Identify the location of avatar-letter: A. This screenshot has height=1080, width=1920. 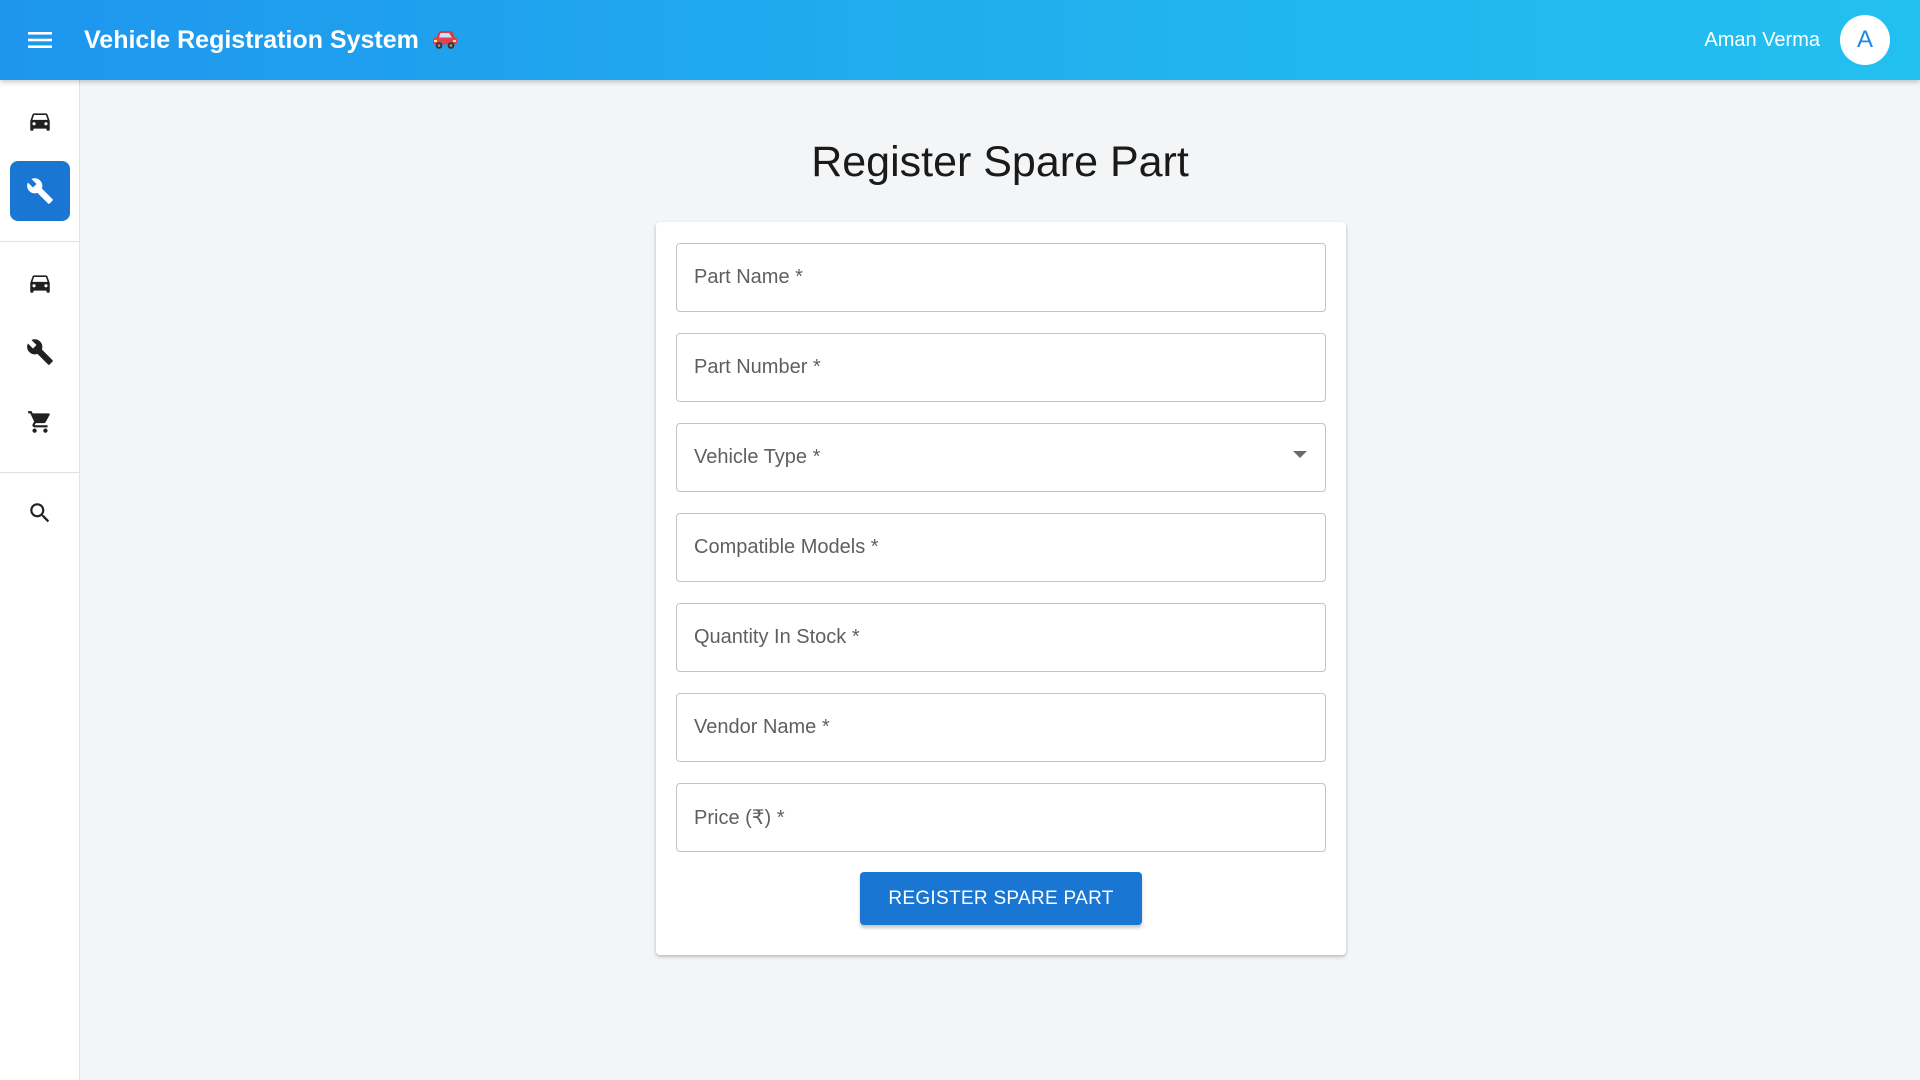
(1864, 39).